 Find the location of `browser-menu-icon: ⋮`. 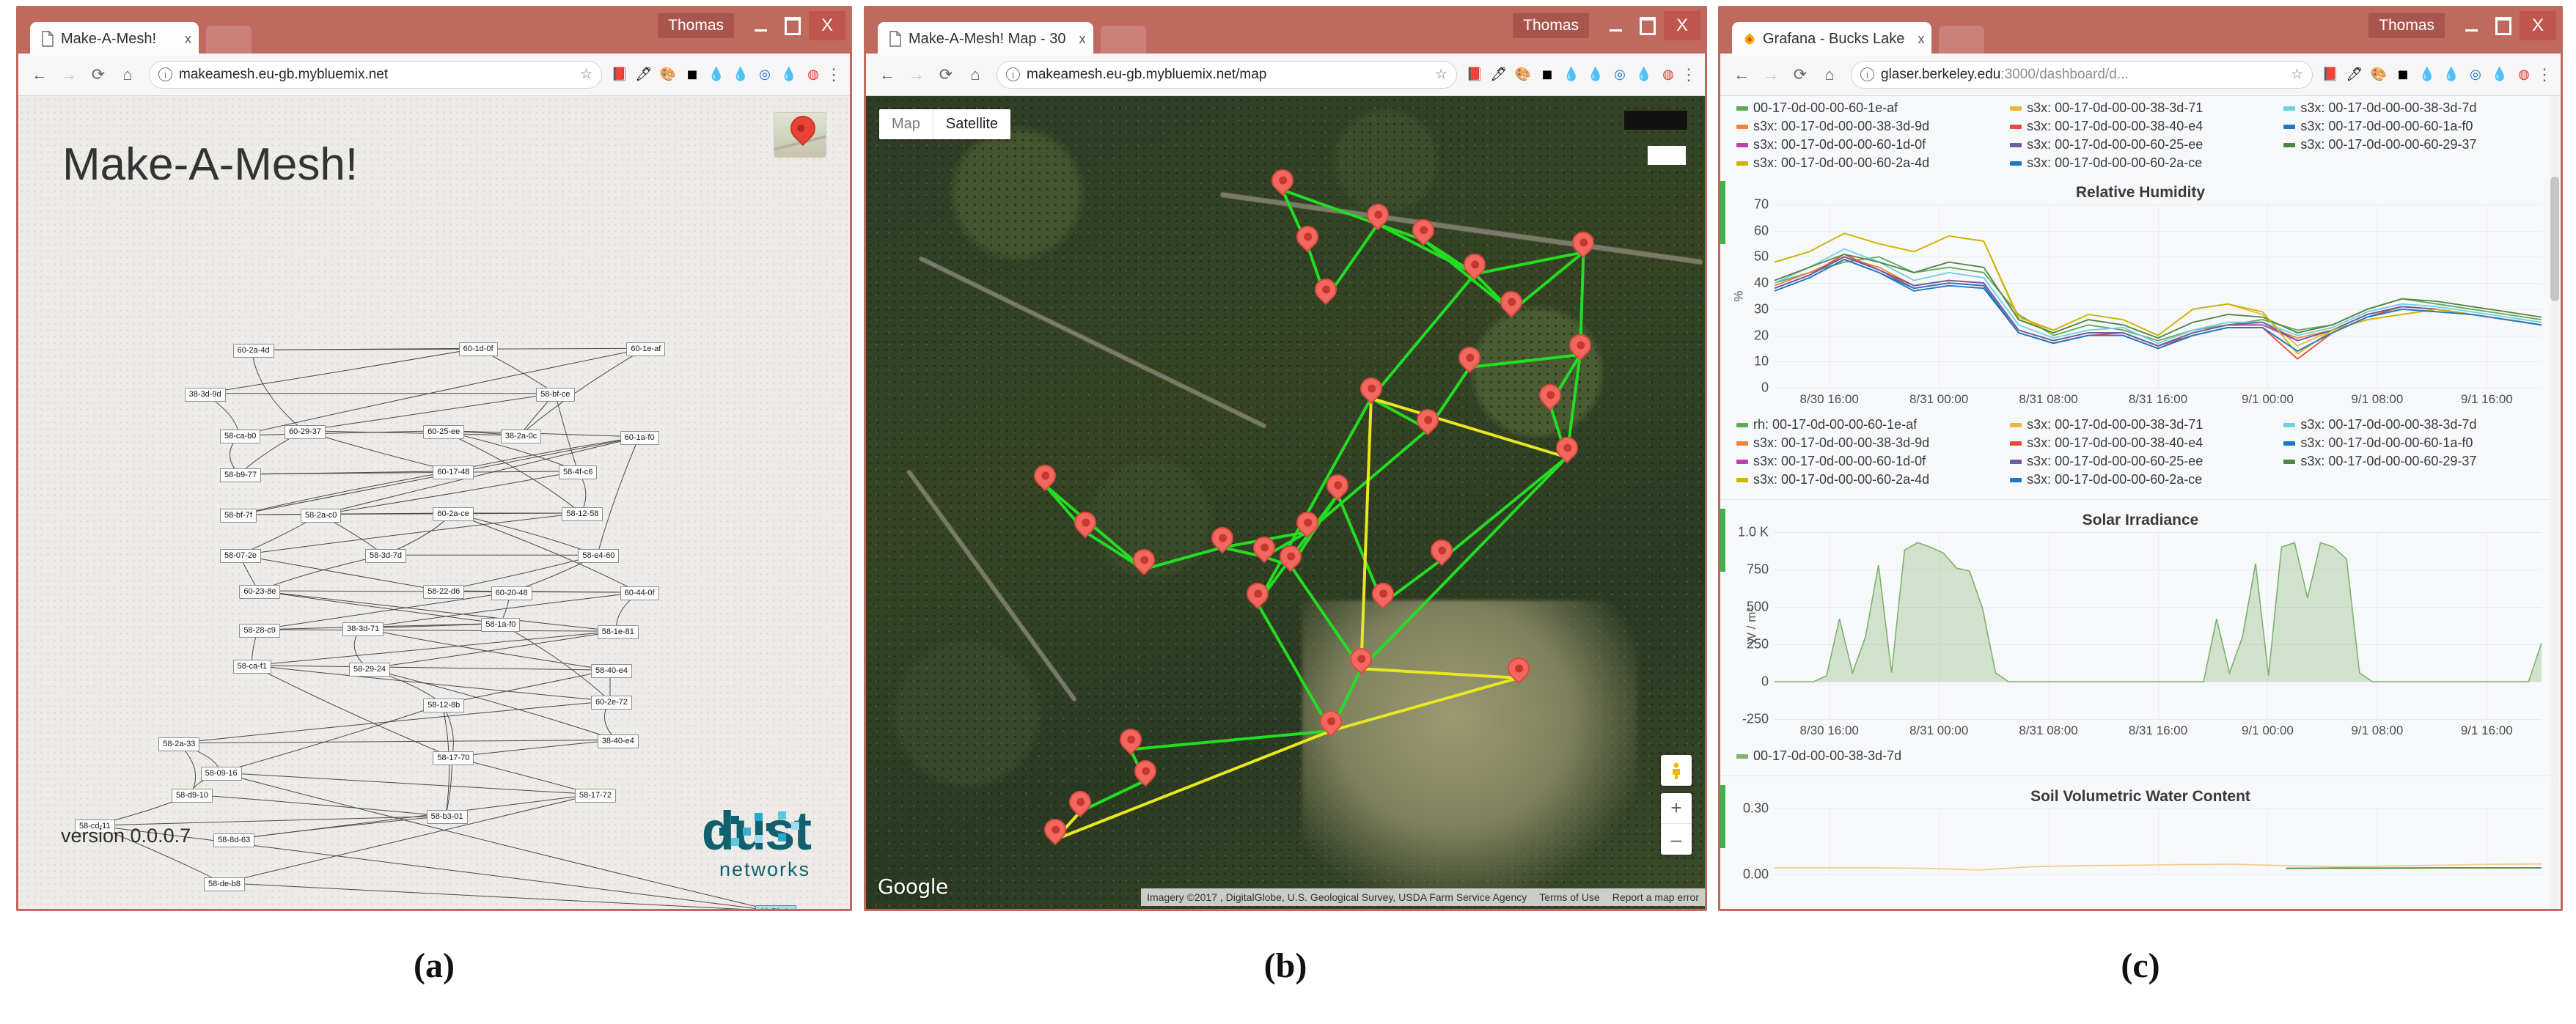

browser-menu-icon: ⋮ is located at coordinates (834, 74).